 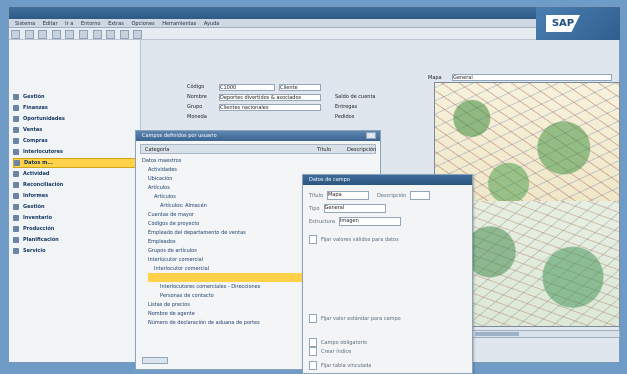 I want to click on entregas-label: Entregas, so click(x=346, y=107).